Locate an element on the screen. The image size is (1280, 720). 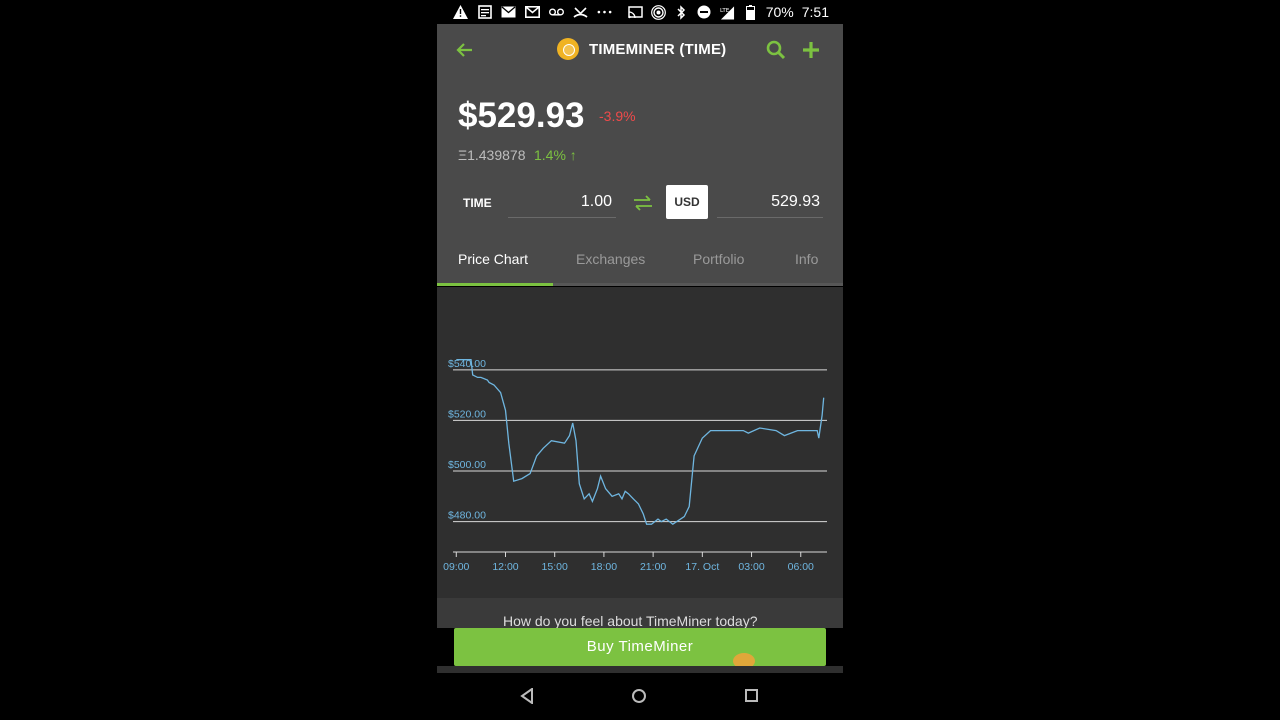
voicemail-icon is located at coordinates (556, 11).